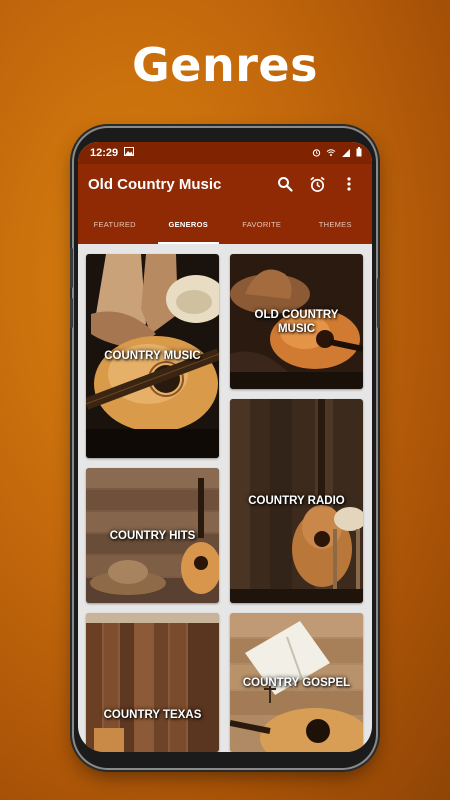 This screenshot has height=800, width=450. Describe the element at coordinates (317, 184) in the screenshot. I see `alarm-icon` at that location.